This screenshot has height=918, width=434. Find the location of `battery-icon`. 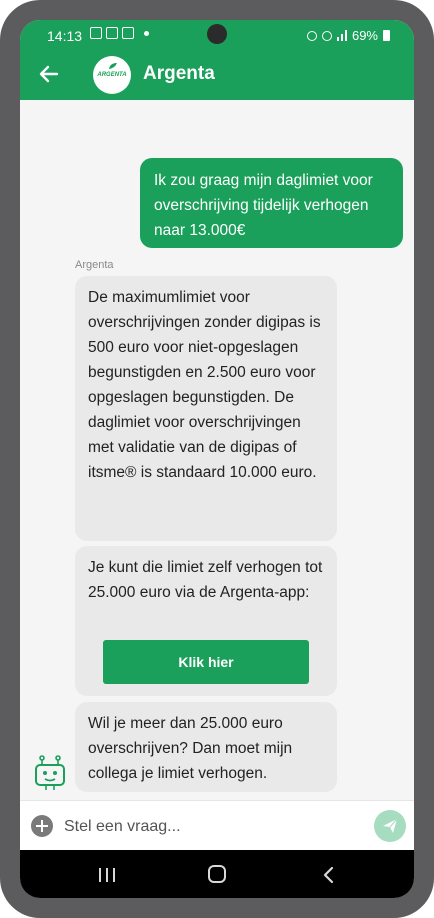

battery-icon is located at coordinates (386, 35).